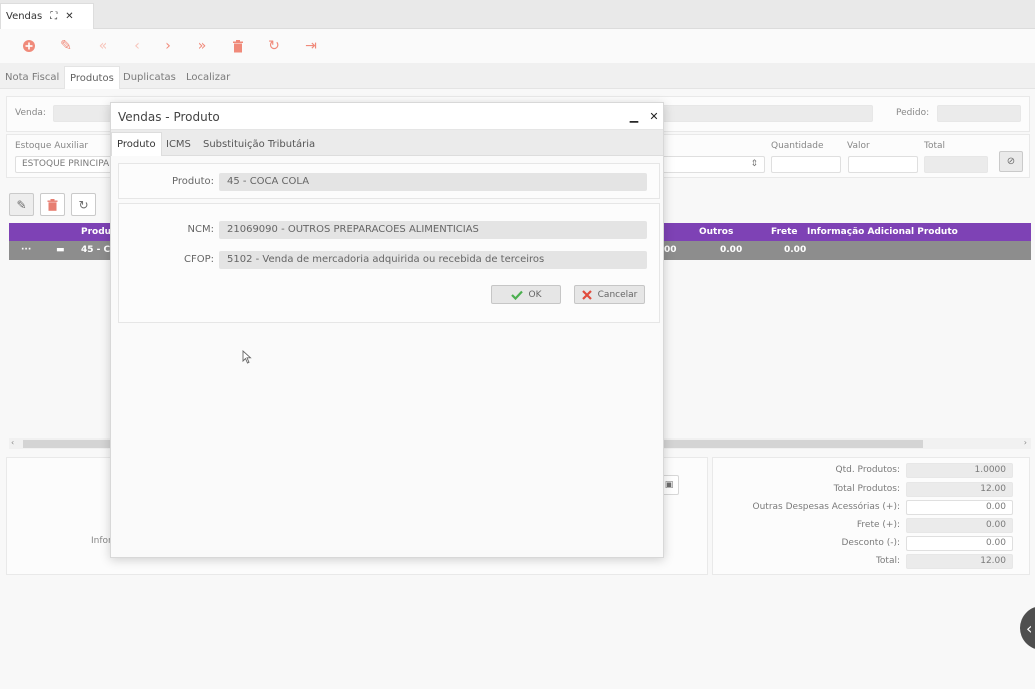 This screenshot has width=1035, height=689. Describe the element at coordinates (247, 357) in the screenshot. I see `mouse-cursor-icon` at that location.